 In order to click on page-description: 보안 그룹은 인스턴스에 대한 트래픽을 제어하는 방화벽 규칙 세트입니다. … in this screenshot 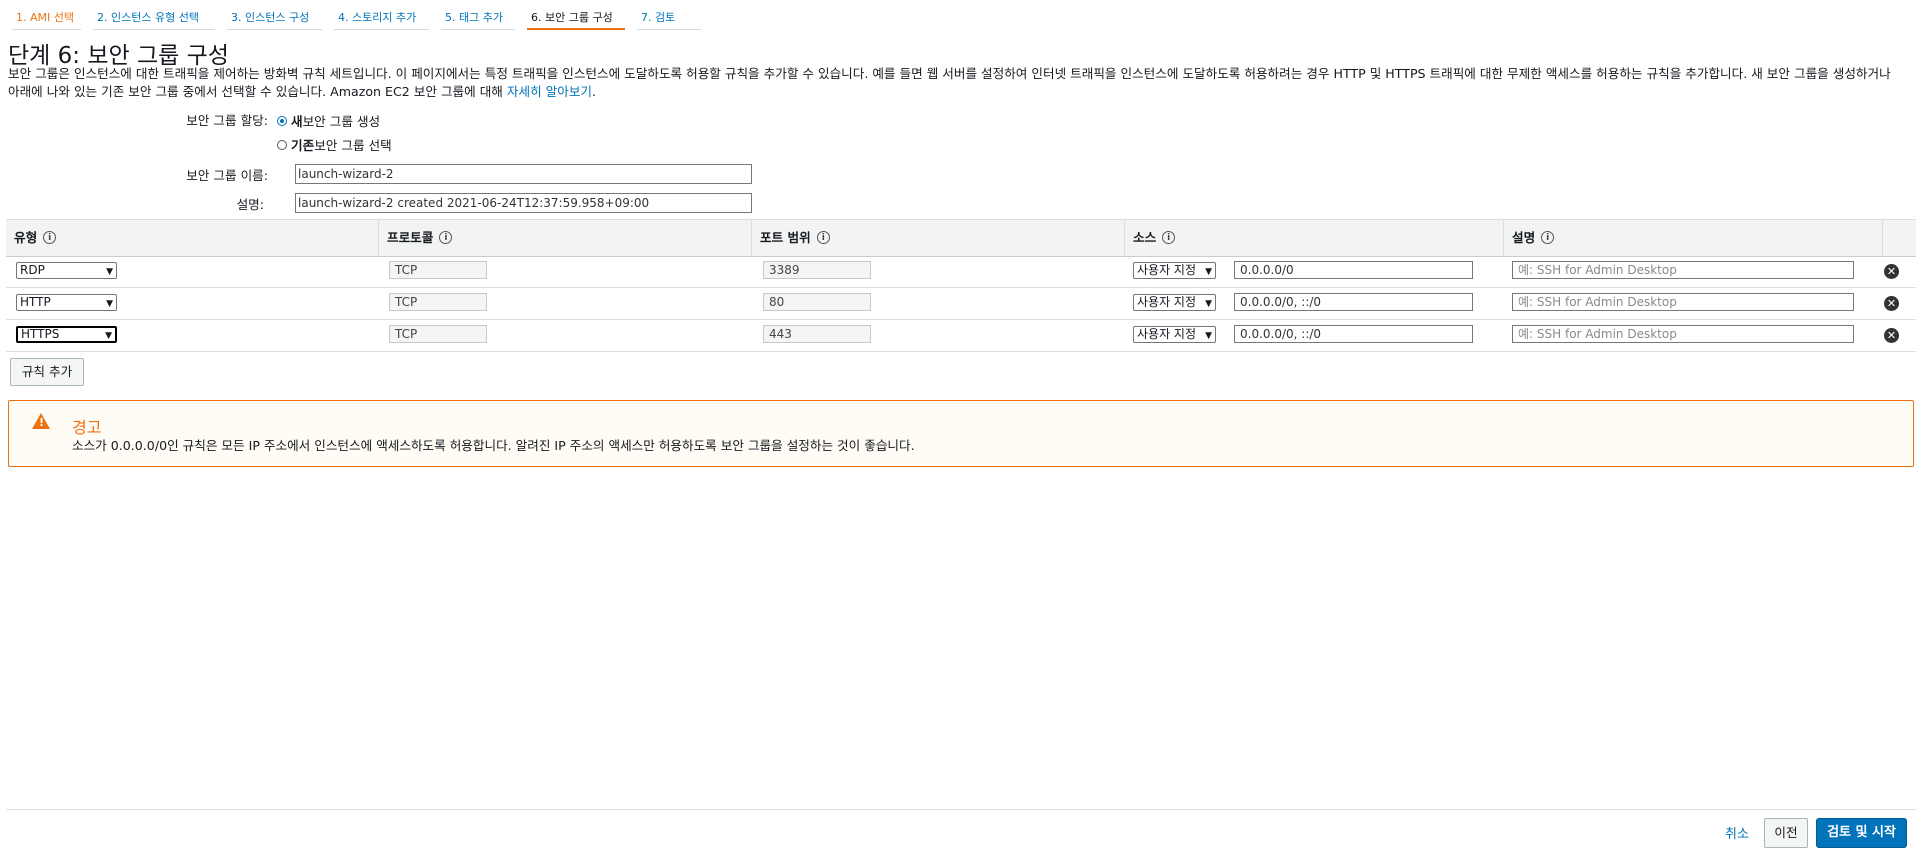, I will do `click(957, 83)`.